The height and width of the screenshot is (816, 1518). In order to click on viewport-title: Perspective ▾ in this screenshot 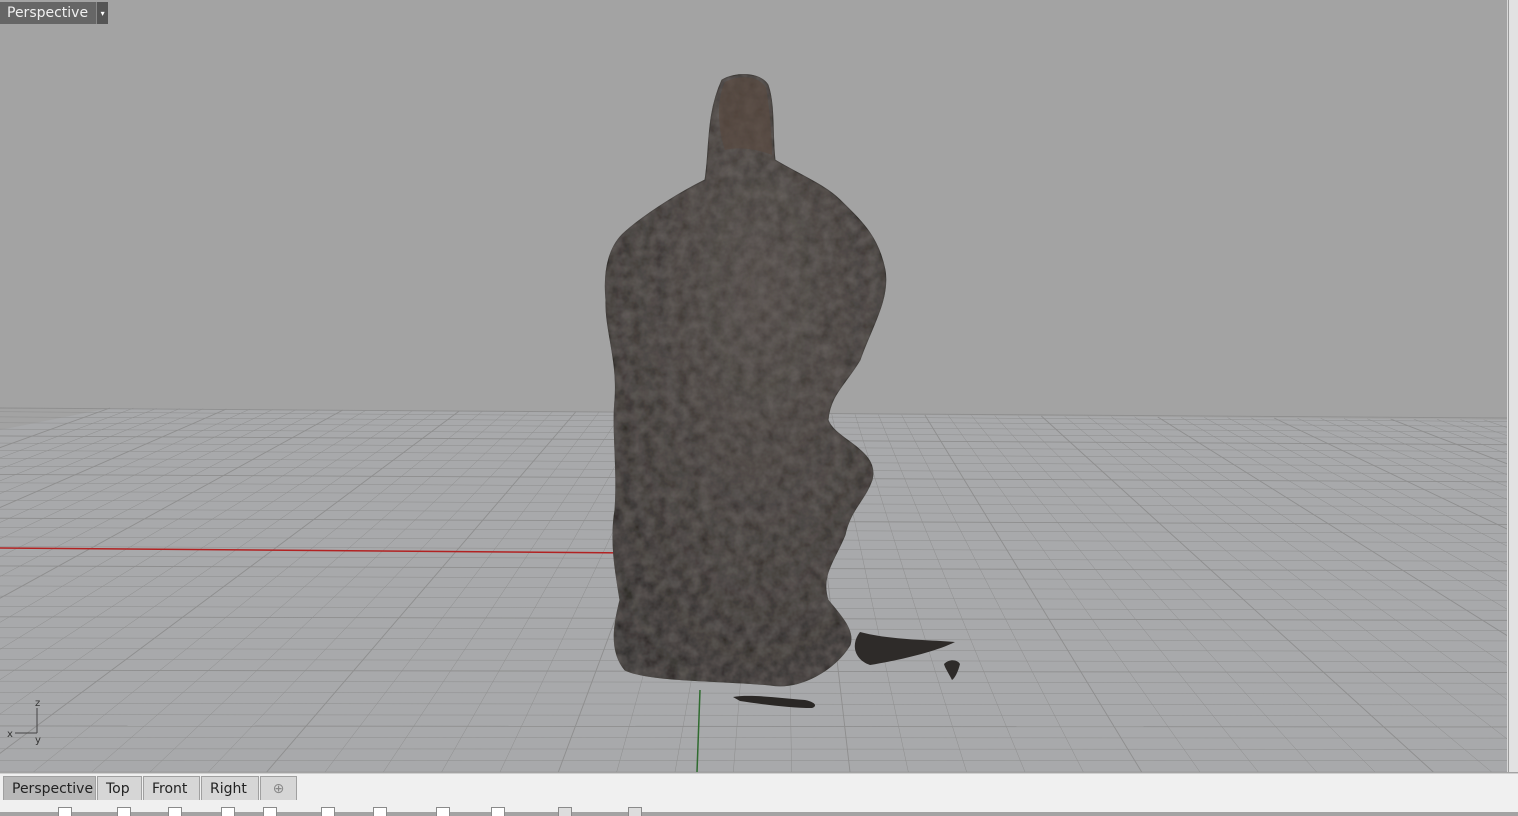, I will do `click(54, 13)`.